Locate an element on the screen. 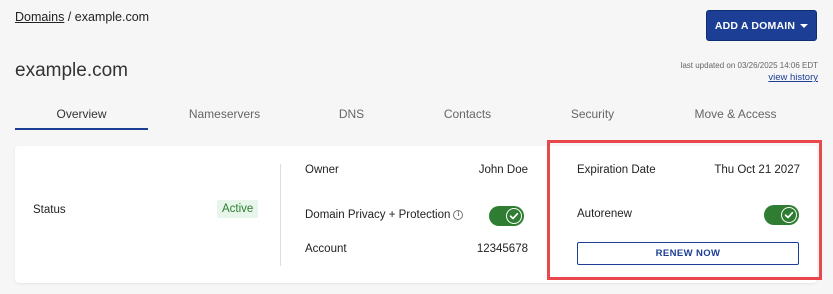  add-domain-button: ADD A DOMAIN is located at coordinates (761, 25).